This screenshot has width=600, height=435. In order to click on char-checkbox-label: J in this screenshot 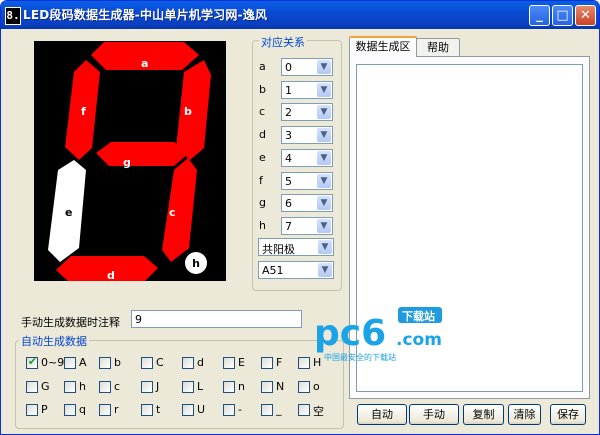, I will do `click(157, 386)`.